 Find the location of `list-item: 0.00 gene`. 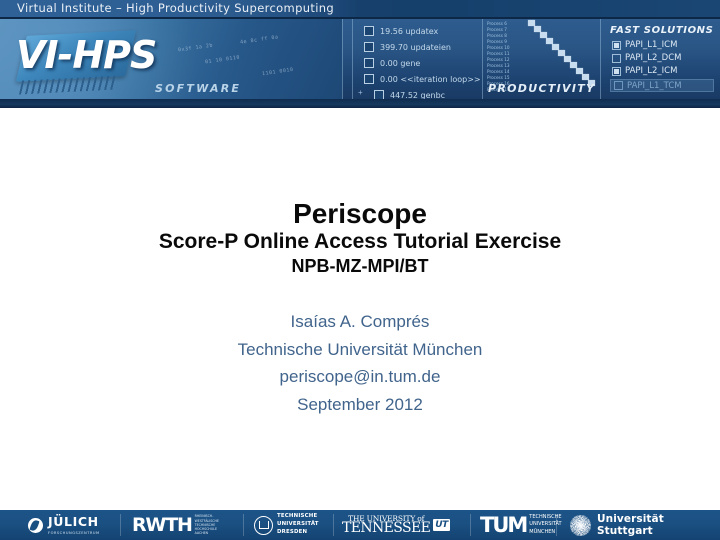

list-item: 0.00 gene is located at coordinates (425, 63).